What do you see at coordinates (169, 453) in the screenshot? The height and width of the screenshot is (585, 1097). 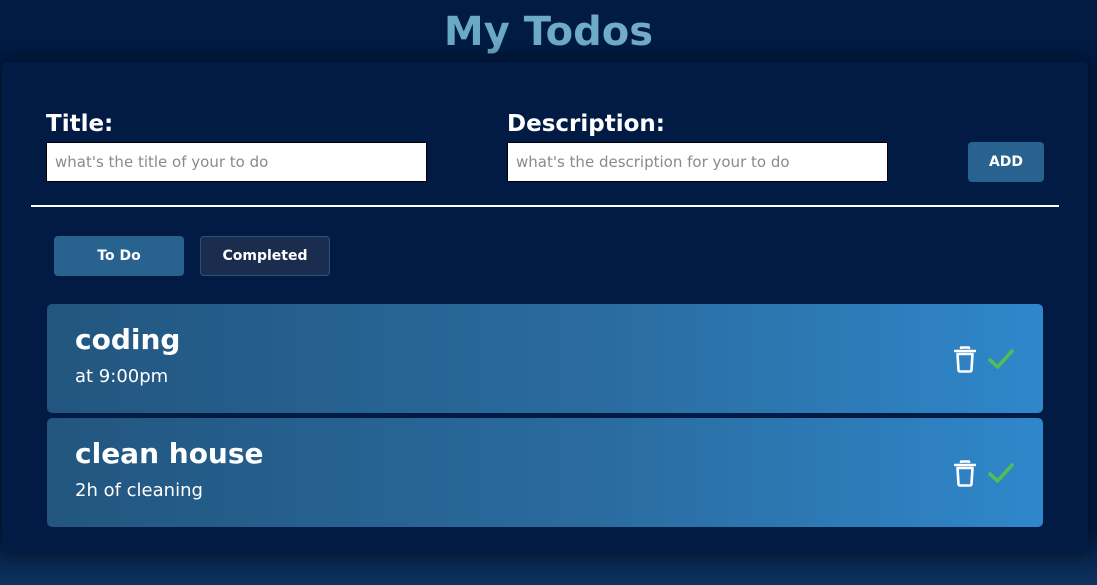 I see `todo-title: clean house` at bounding box center [169, 453].